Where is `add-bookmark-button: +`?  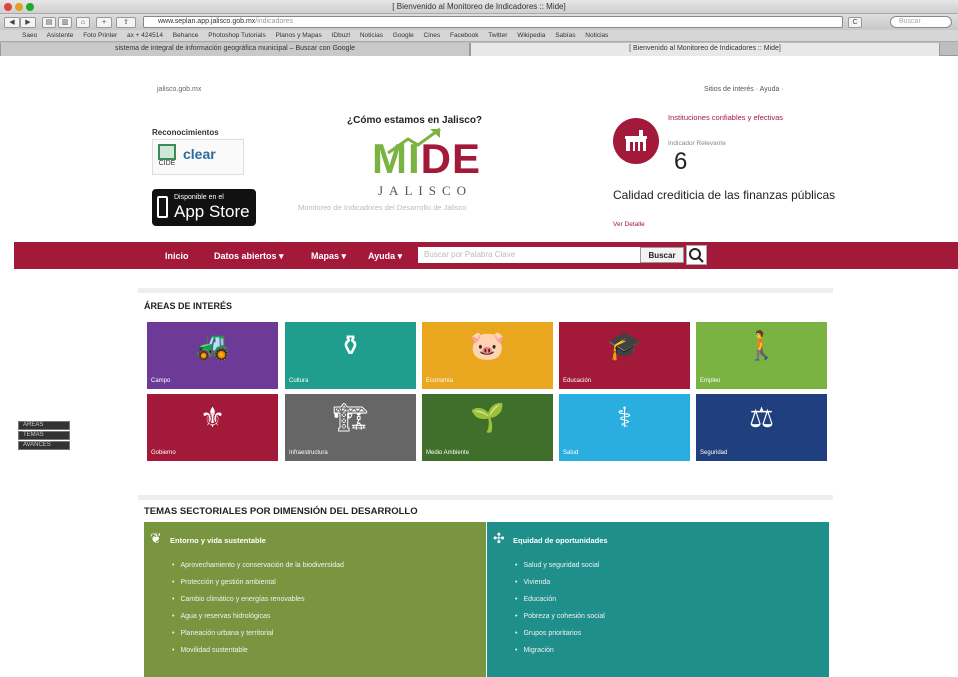 add-bookmark-button: + is located at coordinates (104, 22).